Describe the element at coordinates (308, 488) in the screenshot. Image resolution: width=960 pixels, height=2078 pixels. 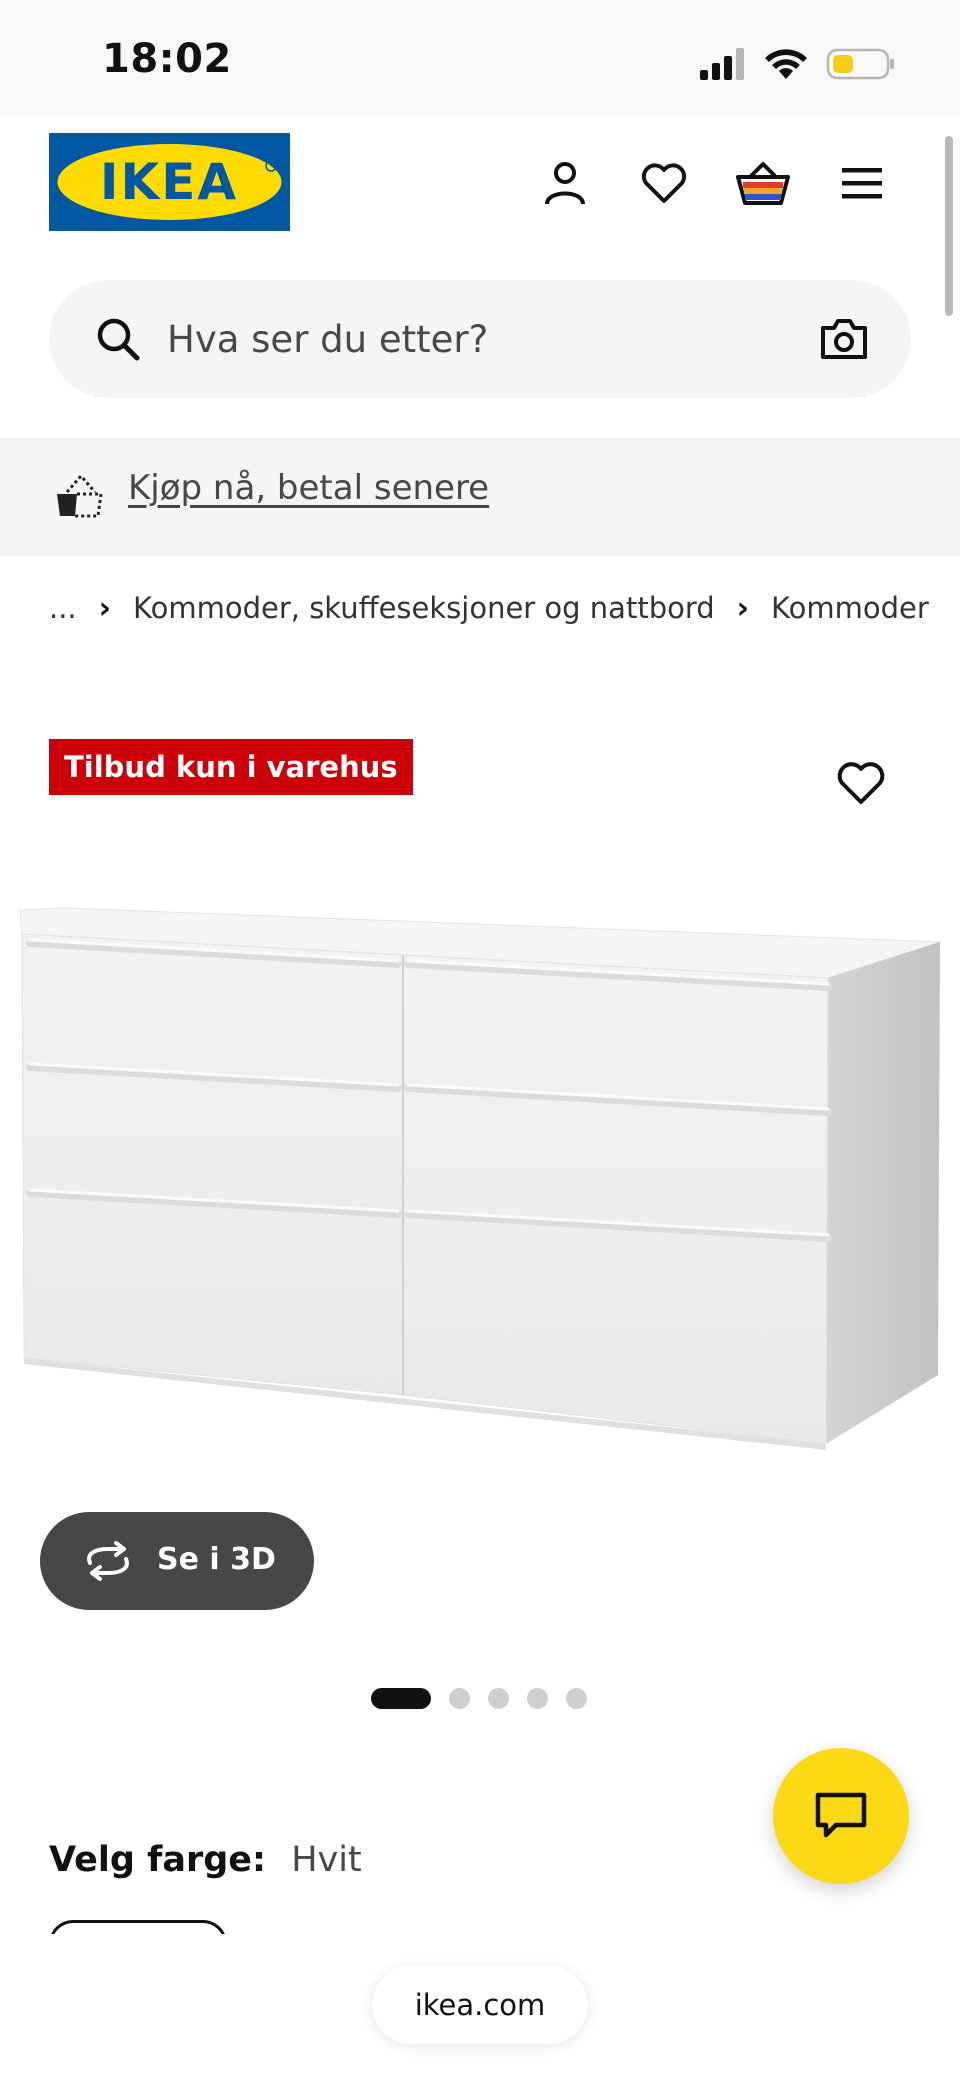
I see `pay-later-link: Kjøp nå, betal senere` at that location.